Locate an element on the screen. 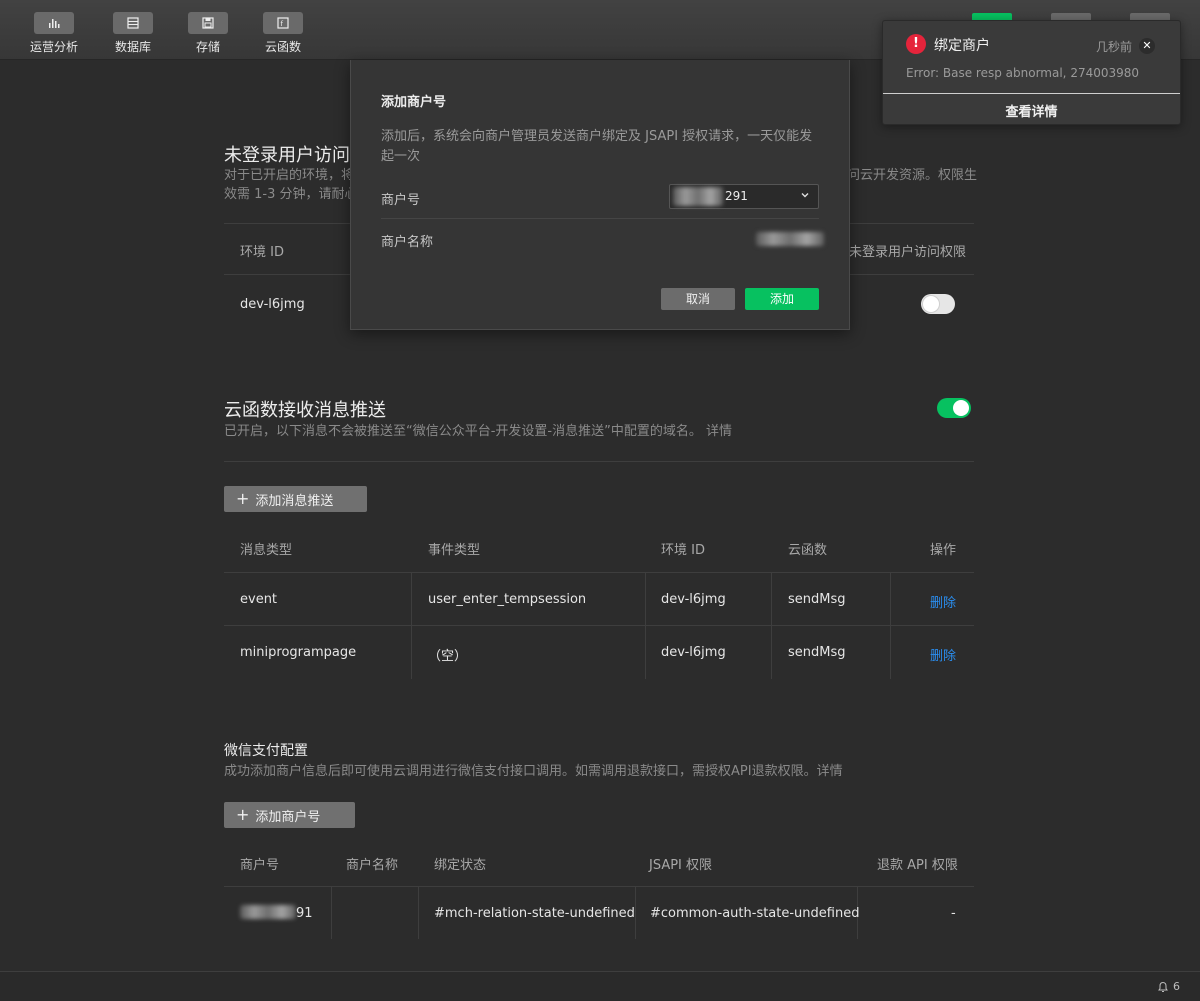 Image resolution: width=1200 pixels, height=1001 pixels. notification-message: Error: Base resp abnormal, 274003980 is located at coordinates (1023, 73).